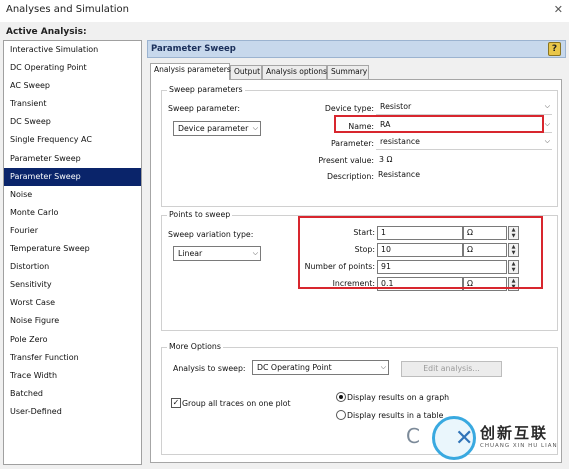  What do you see at coordinates (72, 340) in the screenshot?
I see `analysis-item: Pole Zero` at bounding box center [72, 340].